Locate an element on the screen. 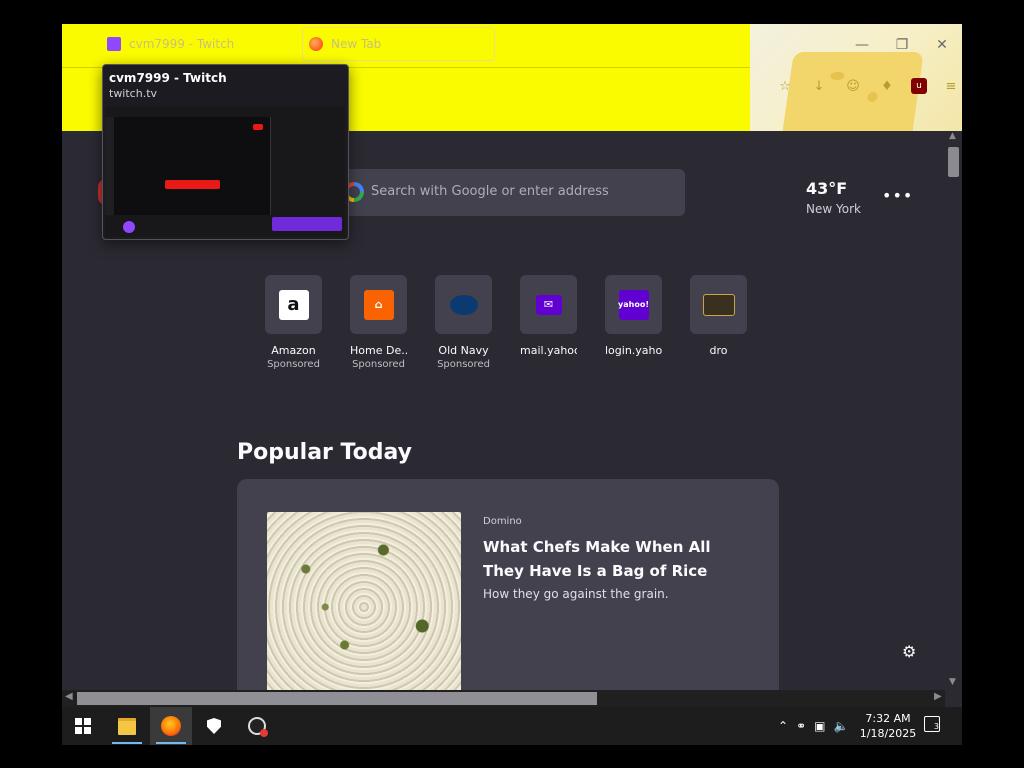 This screenshot has width=1024, height=768. twitch-icon is located at coordinates (114, 44).